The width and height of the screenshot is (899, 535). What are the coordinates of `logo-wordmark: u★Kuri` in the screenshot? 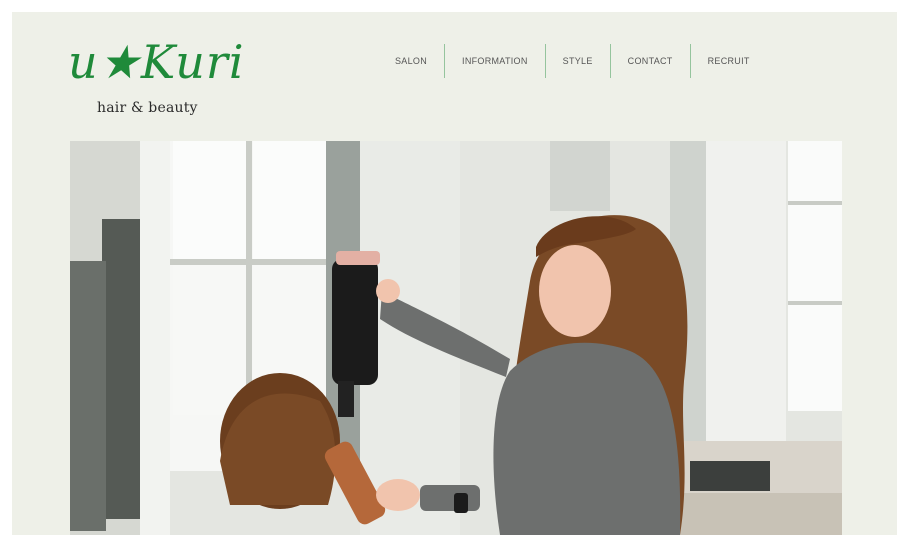 It's located at (156, 62).